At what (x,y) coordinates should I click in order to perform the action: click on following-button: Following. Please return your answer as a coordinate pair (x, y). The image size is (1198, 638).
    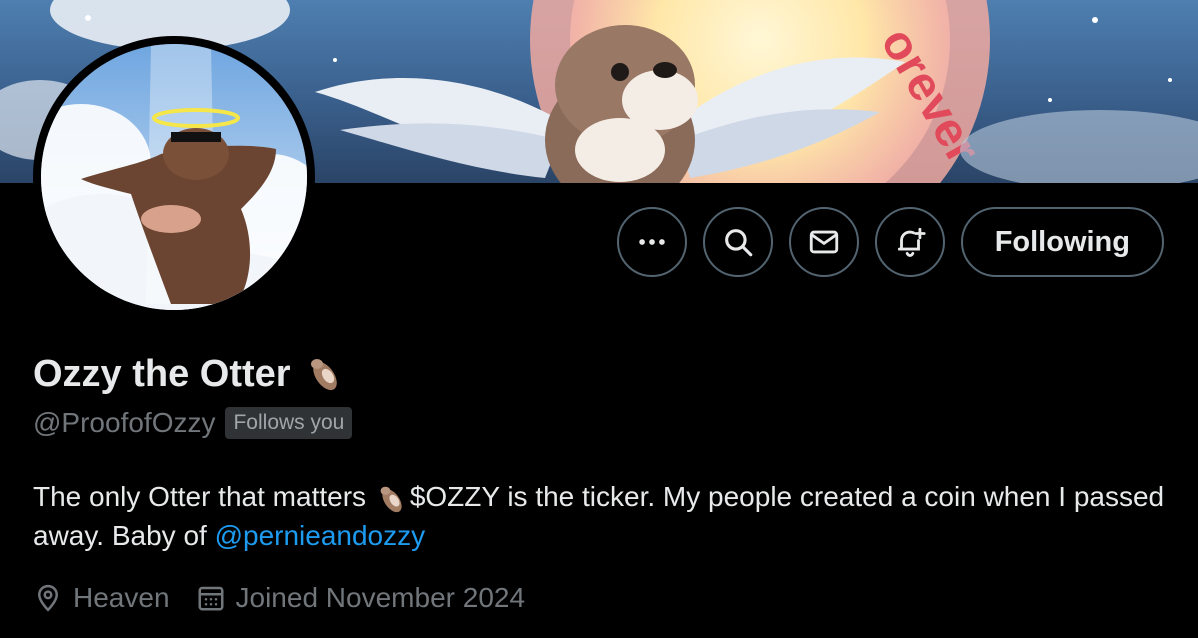
    Looking at the image, I should click on (1062, 242).